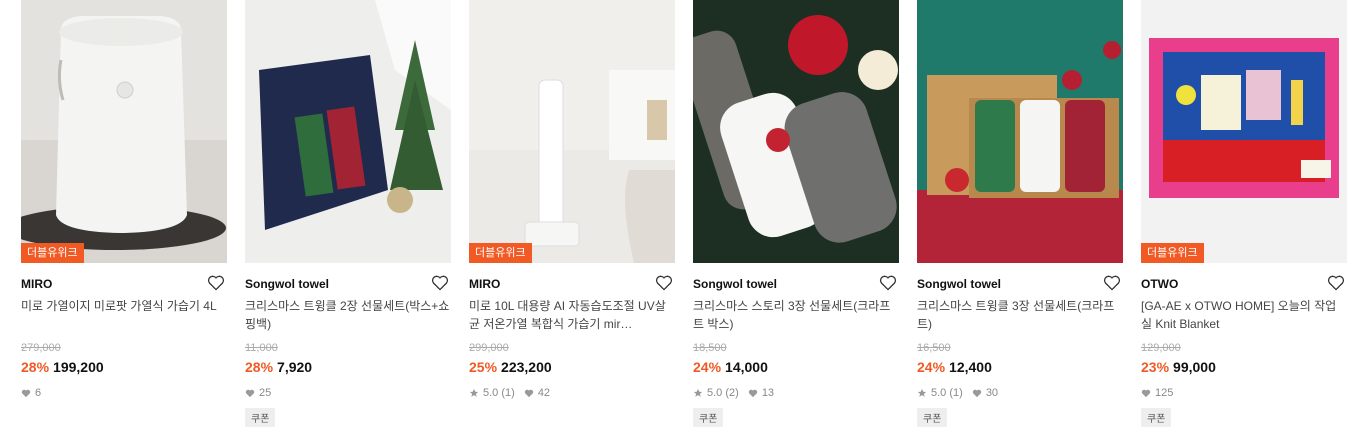  Describe the element at coordinates (1020, 316) in the screenshot. I see `product-title: 크리스마스 트윙클 3장 선물세트(크라프트)` at that location.